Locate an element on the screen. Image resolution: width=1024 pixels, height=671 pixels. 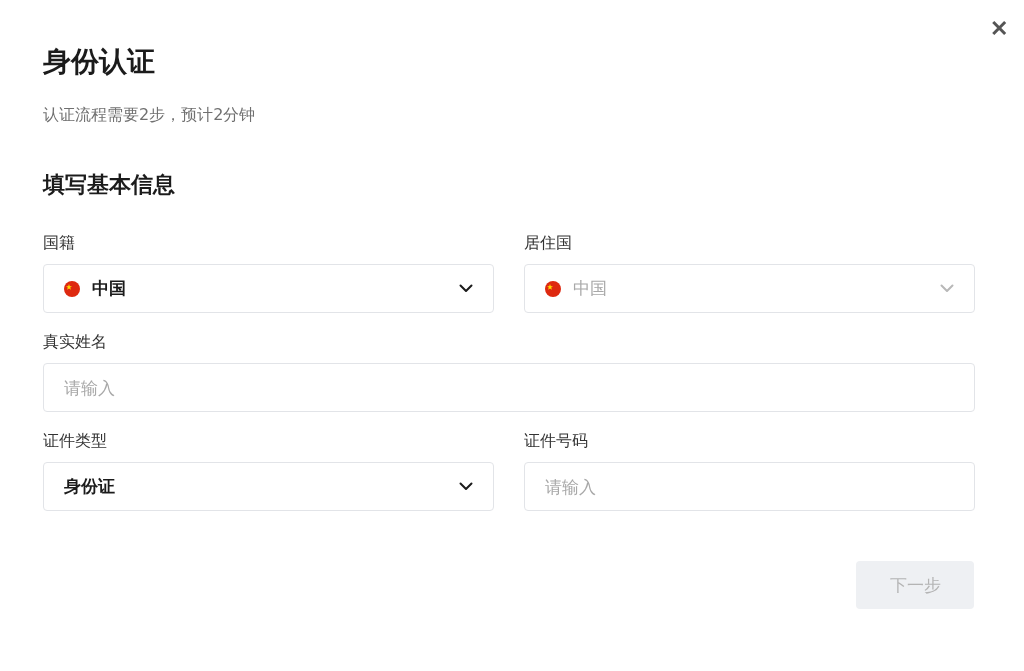
field-label: 证件类型 is located at coordinates (75, 441).